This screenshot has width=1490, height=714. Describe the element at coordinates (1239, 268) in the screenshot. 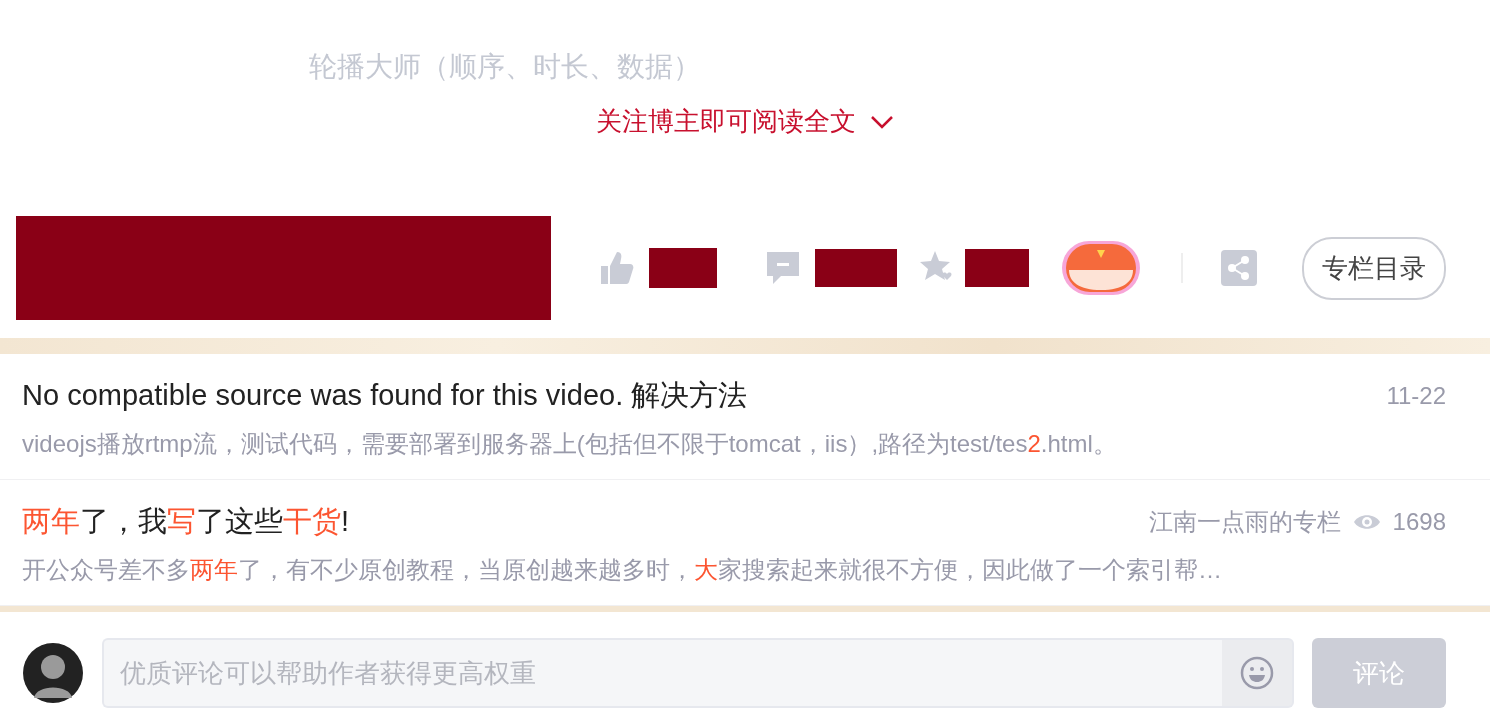

I see `share-icon` at that location.